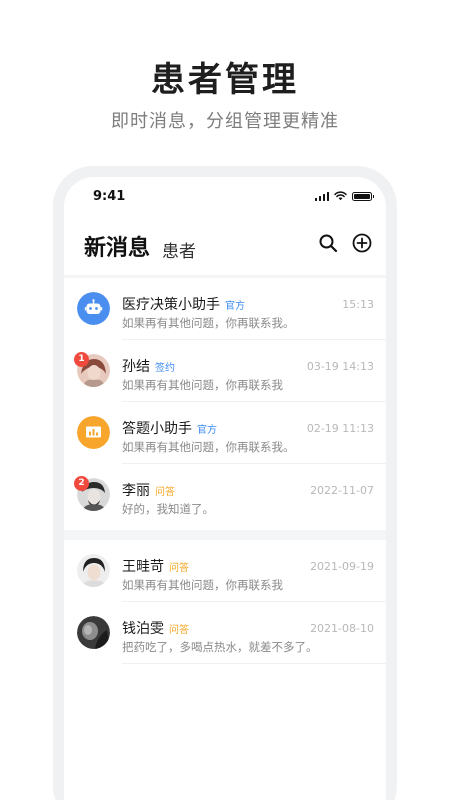 The width and height of the screenshot is (450, 800). I want to click on message-preview: 把药吃了，多喝点热水，就差不多了。, so click(220, 647).